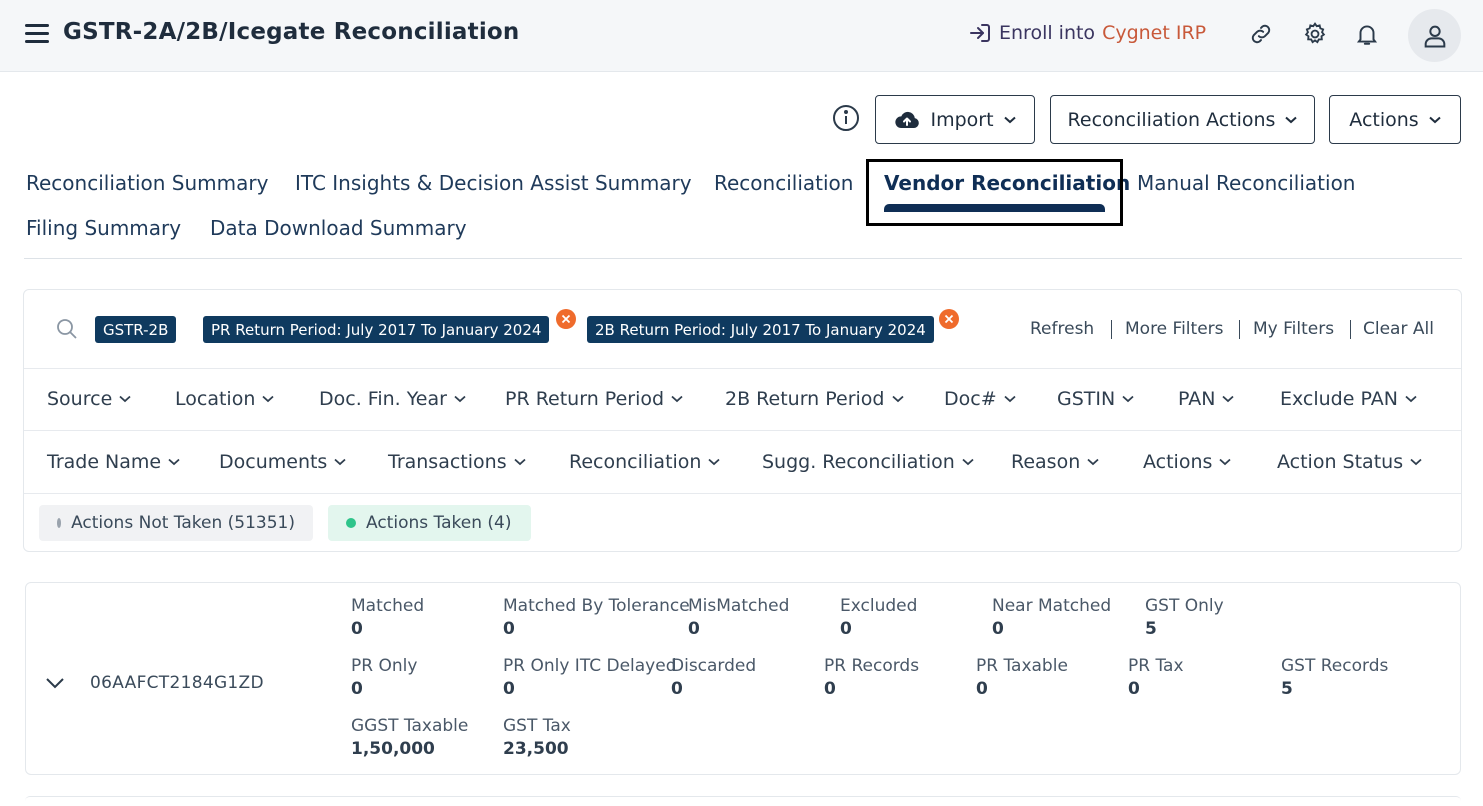  What do you see at coordinates (1156, 666) in the screenshot?
I see `metric-label: PR Tax` at bounding box center [1156, 666].